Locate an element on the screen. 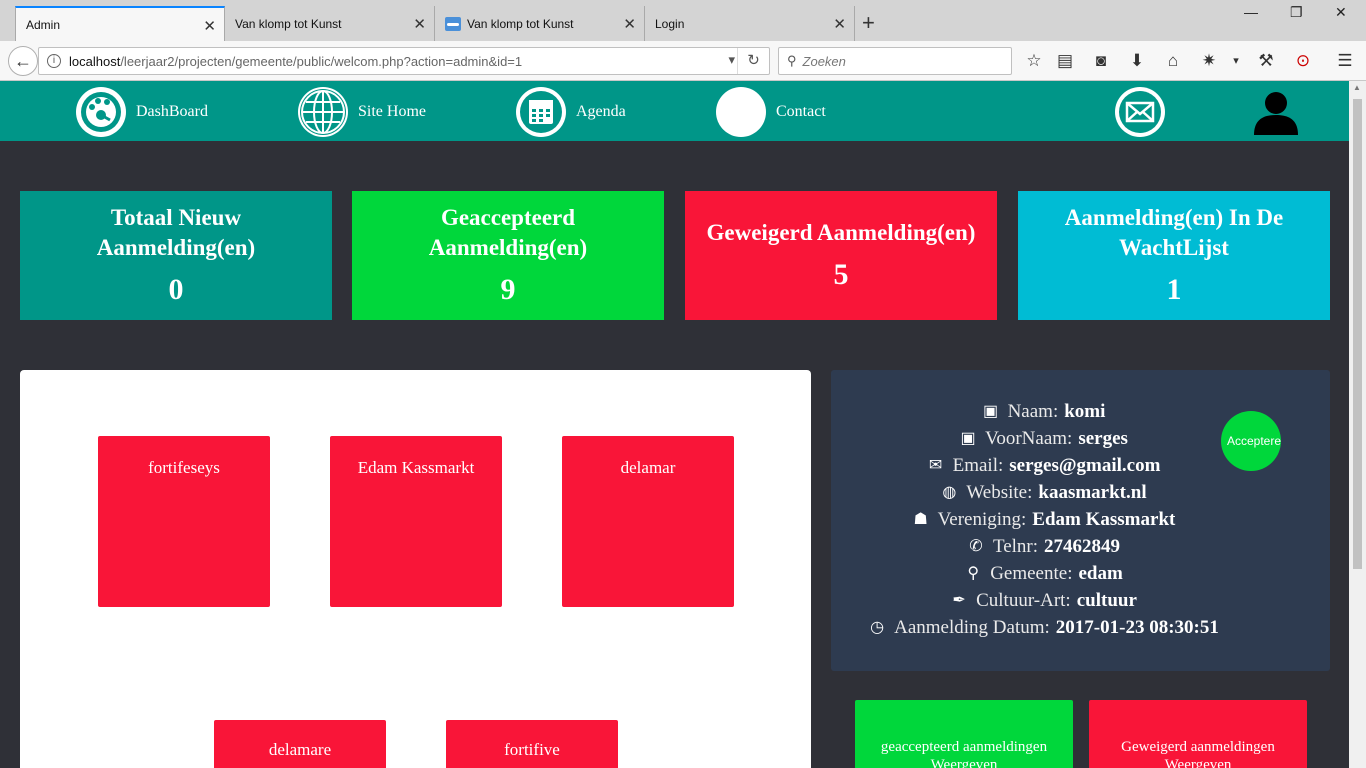 This screenshot has width=1366, height=768. detail-voornaam: ▣ VoorNaam: serges is located at coordinates (1044, 438).